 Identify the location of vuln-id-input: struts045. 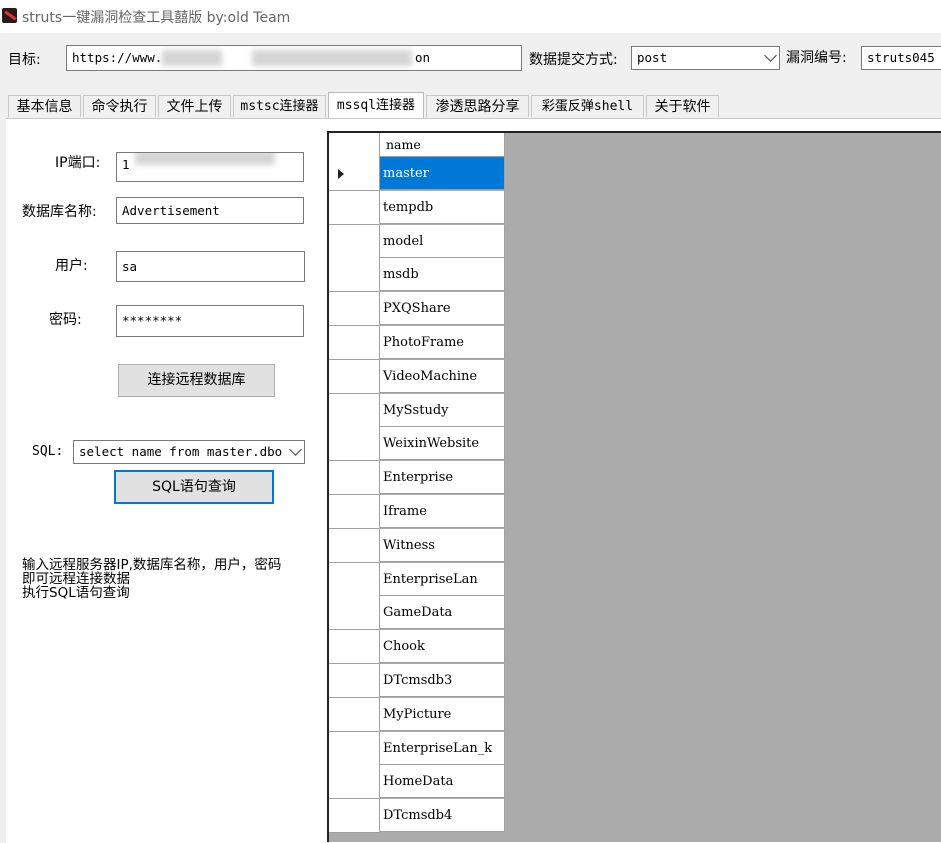
(901, 58).